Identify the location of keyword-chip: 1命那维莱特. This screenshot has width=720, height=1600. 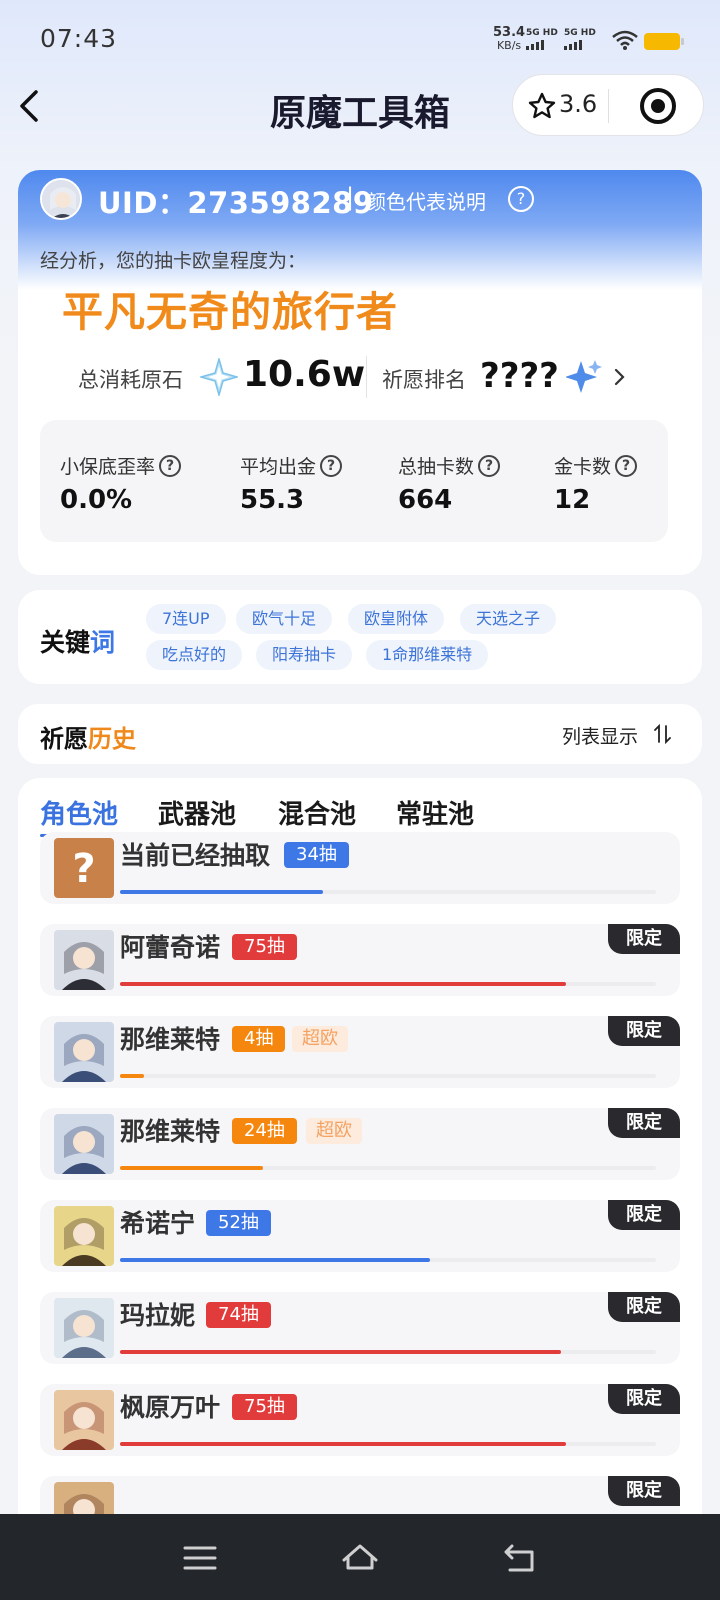
(427, 655).